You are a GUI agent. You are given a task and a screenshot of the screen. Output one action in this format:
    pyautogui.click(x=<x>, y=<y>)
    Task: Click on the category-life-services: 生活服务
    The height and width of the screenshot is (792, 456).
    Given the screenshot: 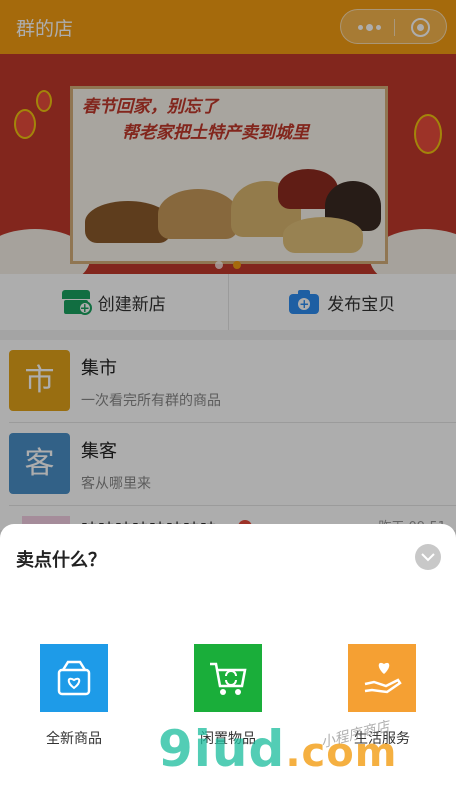 What is the action you would take?
    pyautogui.click(x=382, y=695)
    